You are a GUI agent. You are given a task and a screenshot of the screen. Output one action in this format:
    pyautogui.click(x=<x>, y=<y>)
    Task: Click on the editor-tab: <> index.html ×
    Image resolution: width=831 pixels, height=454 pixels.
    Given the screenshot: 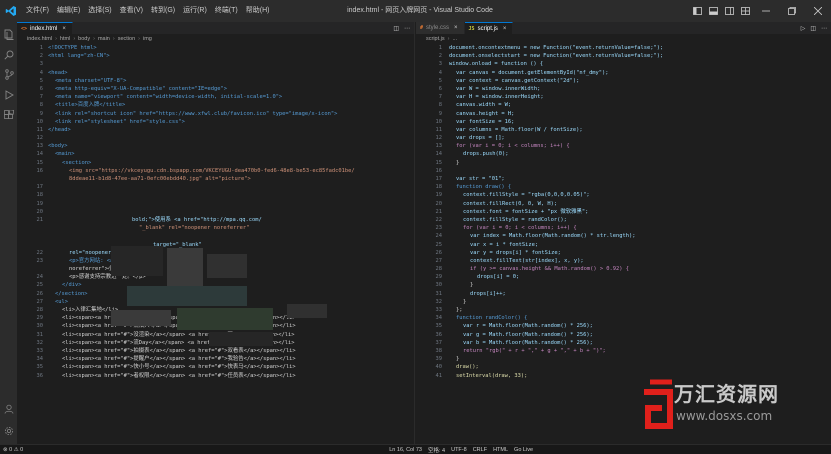 What is the action you would take?
    pyautogui.click(x=45, y=28)
    